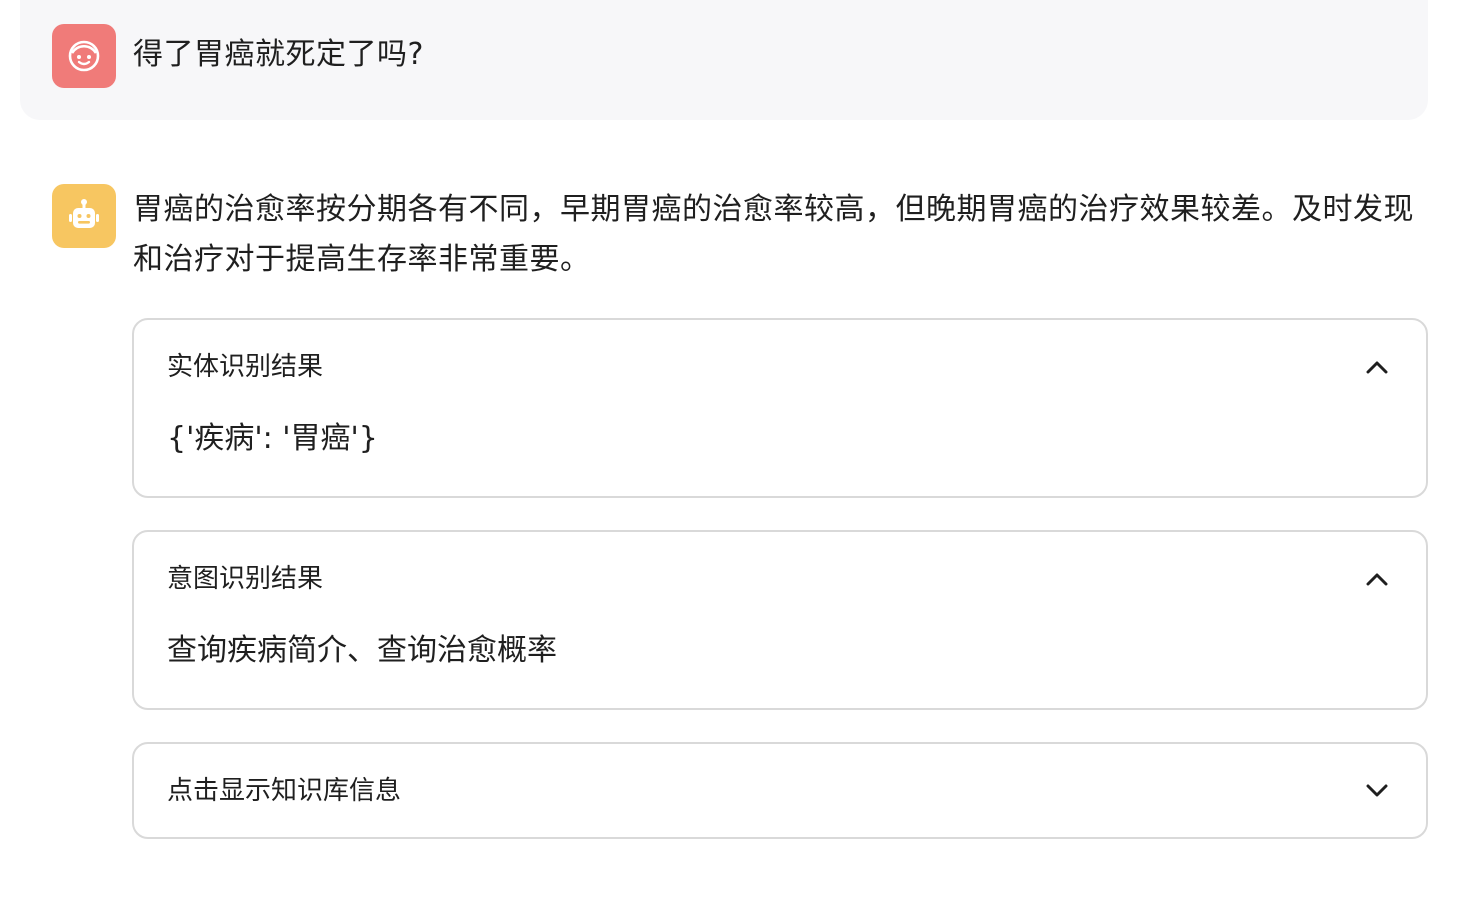  I want to click on panel-title: 点击显示知识库信息, so click(284, 791).